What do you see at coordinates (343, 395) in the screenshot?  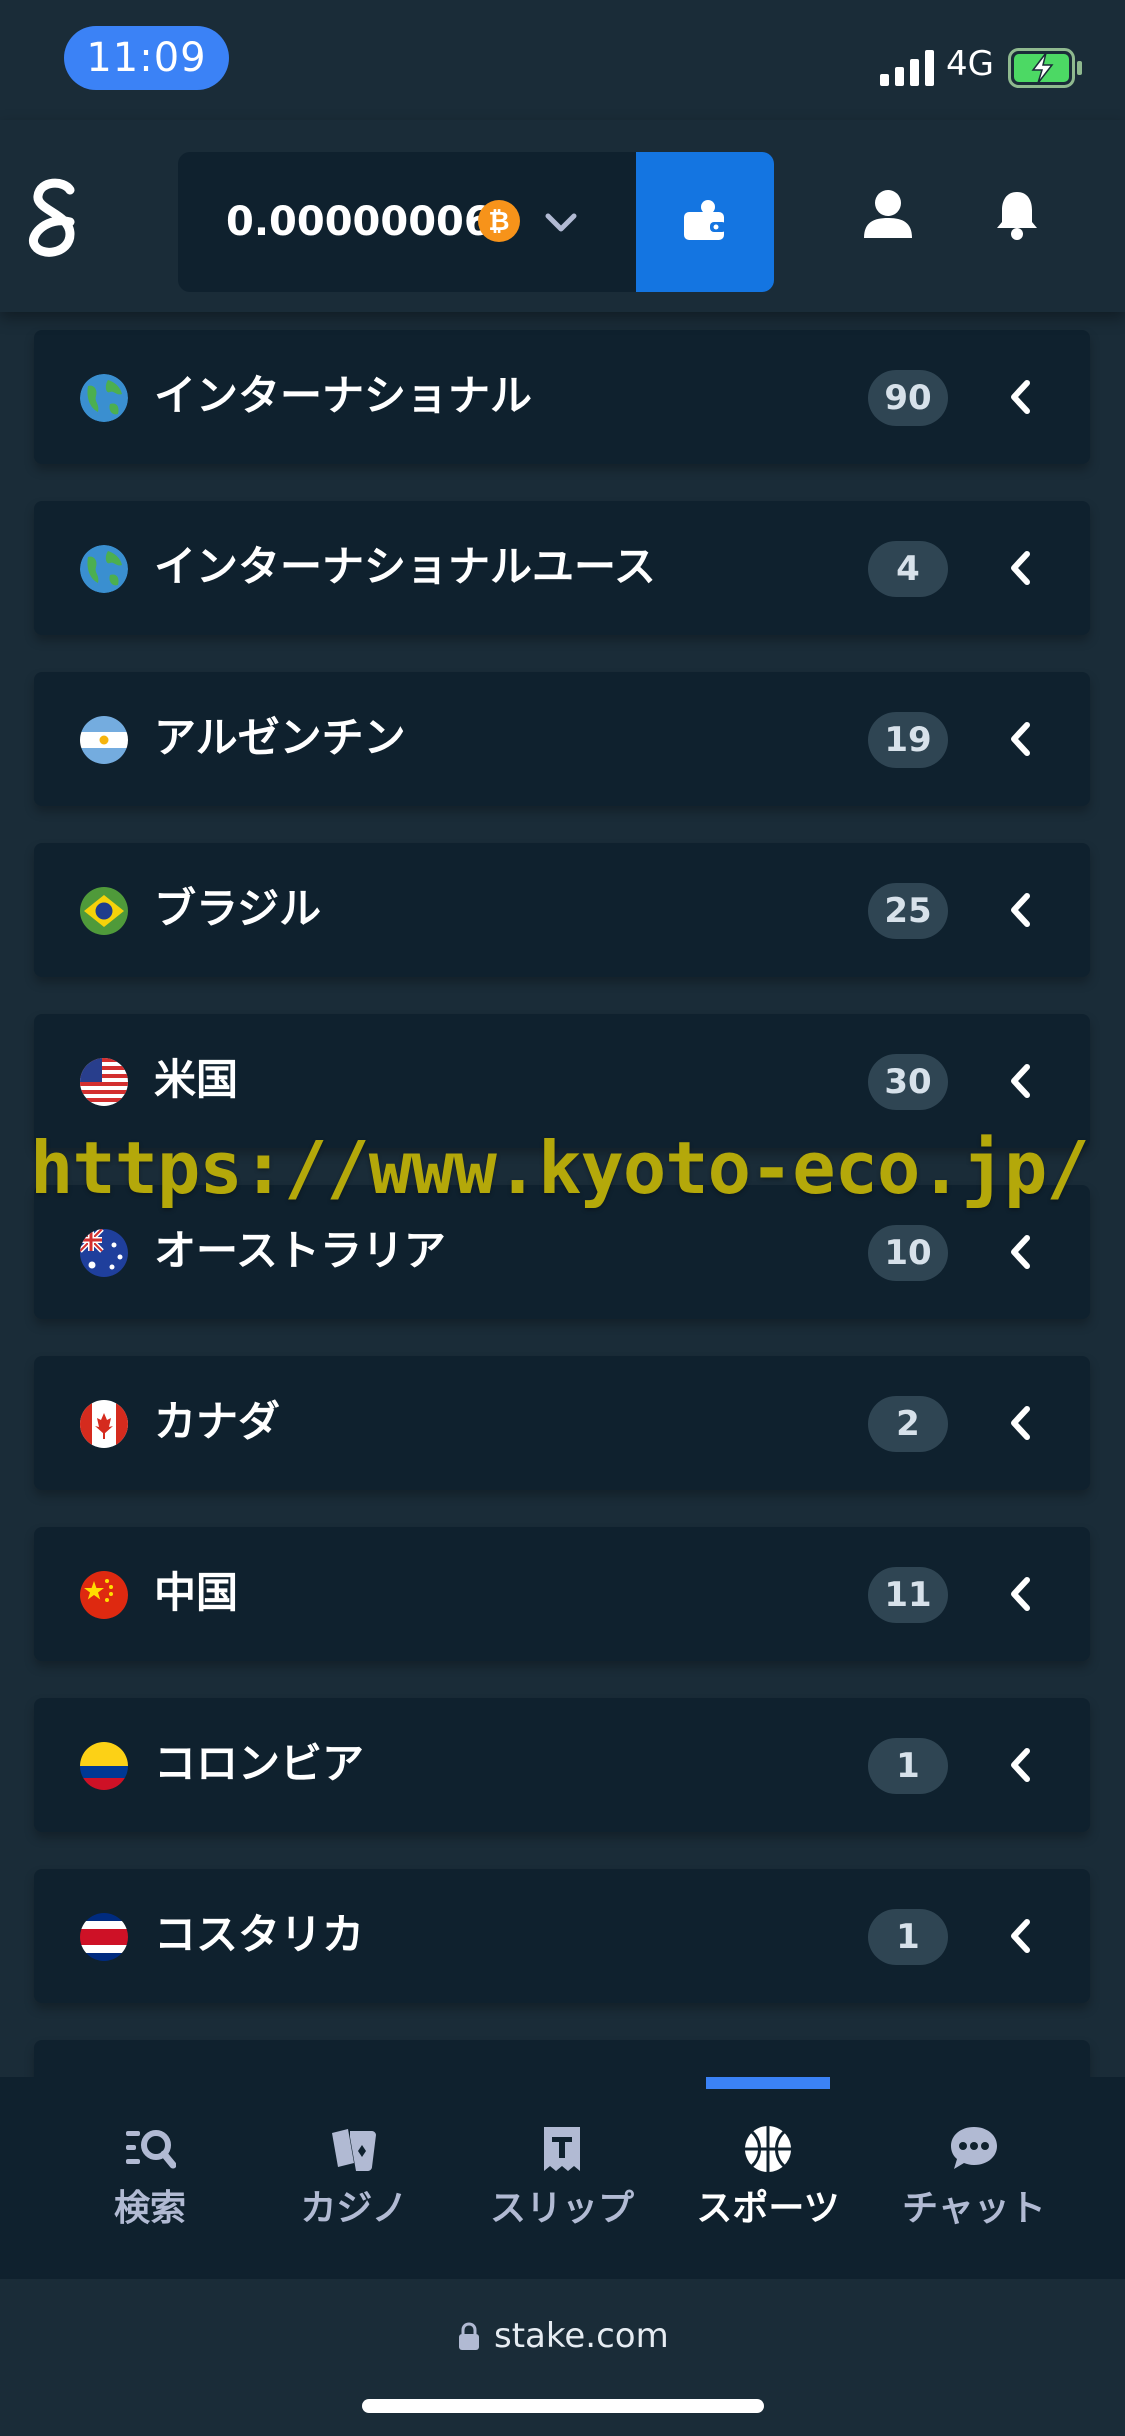 I see `country-label: インターナショナル` at bounding box center [343, 395].